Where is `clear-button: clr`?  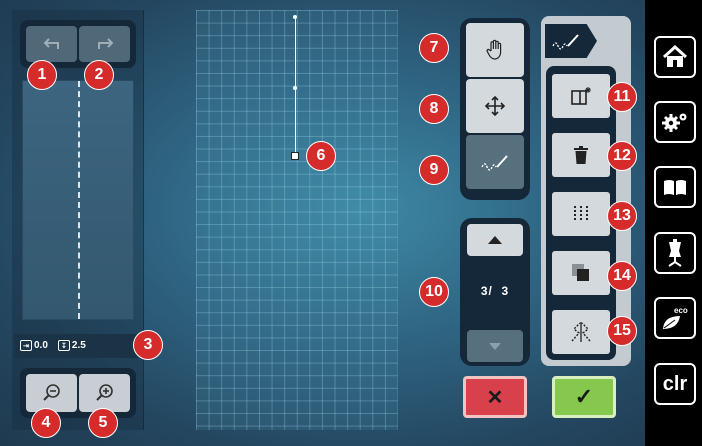
clear-button: clr is located at coordinates (675, 384).